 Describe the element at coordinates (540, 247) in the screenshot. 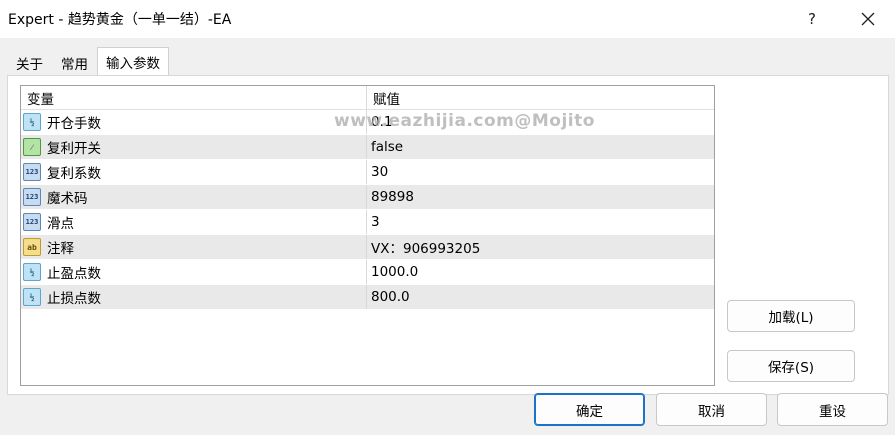

I see `parameter-value: VX：906993205` at that location.